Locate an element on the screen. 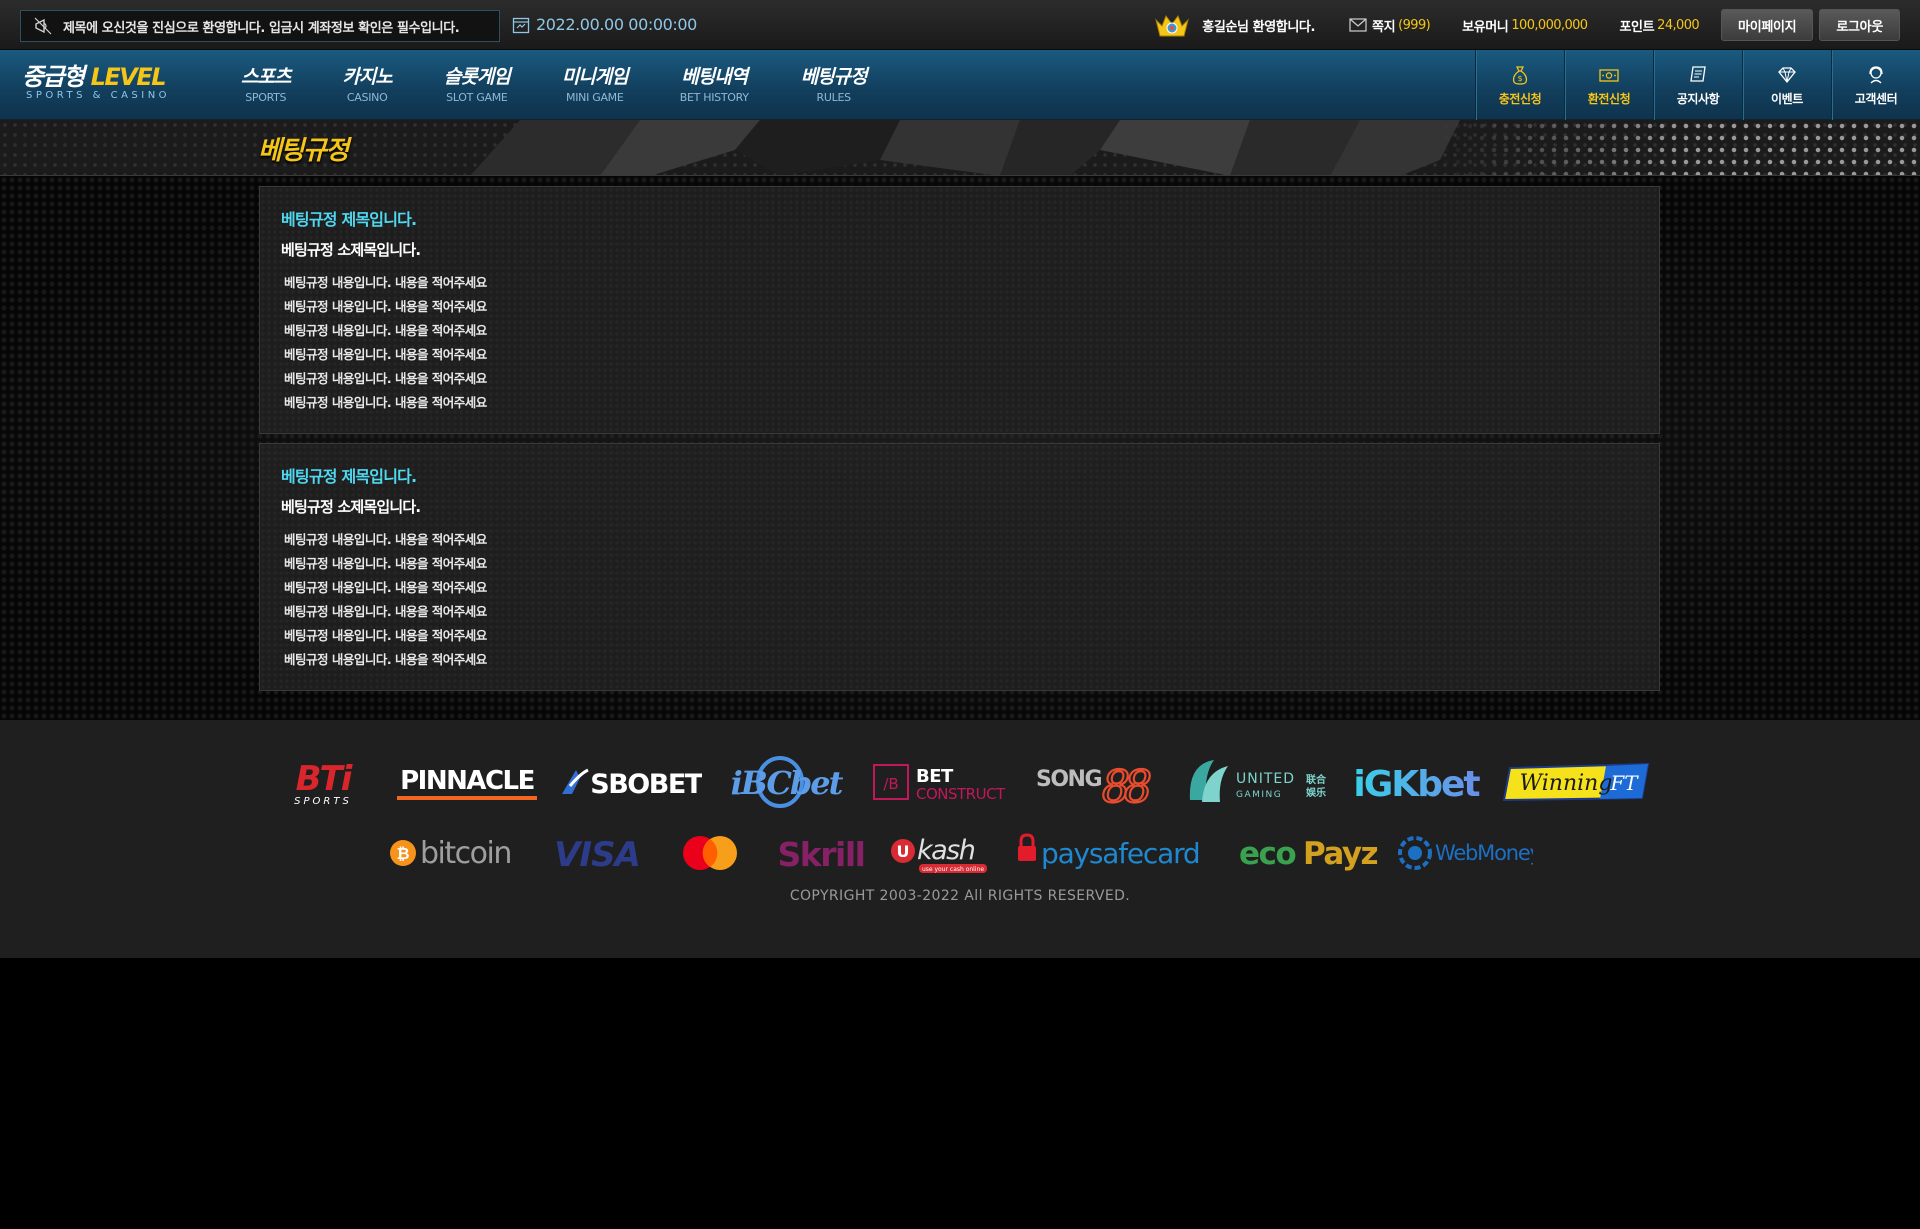 The width and height of the screenshot is (1920, 1229). page-title: 베팅규정 is located at coordinates (303, 151).